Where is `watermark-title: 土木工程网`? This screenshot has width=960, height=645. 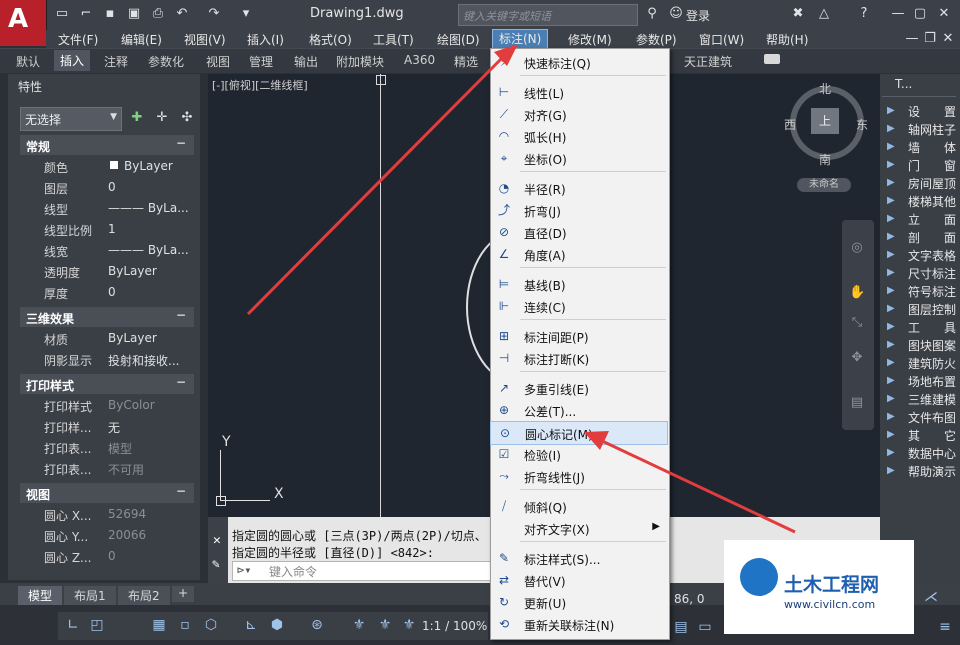 watermark-title: 土木工程网 is located at coordinates (832, 585).